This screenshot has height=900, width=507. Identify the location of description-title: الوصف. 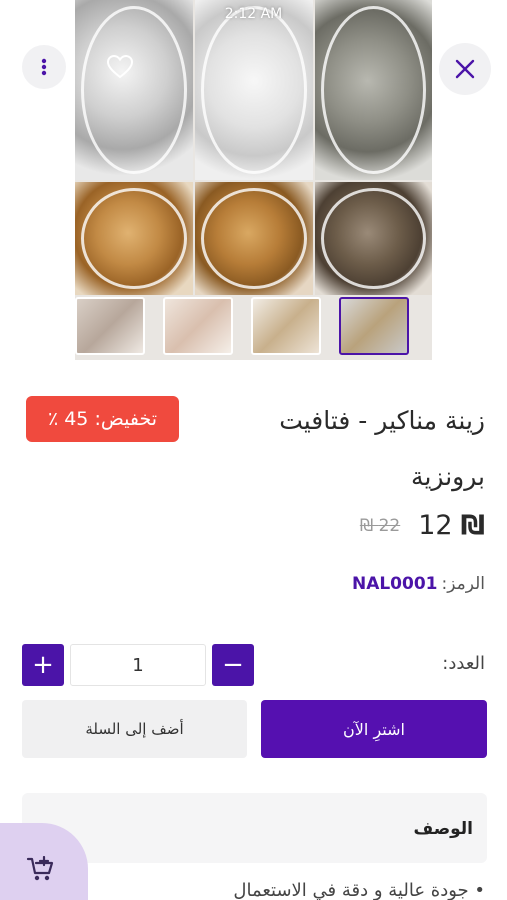
(443, 829).